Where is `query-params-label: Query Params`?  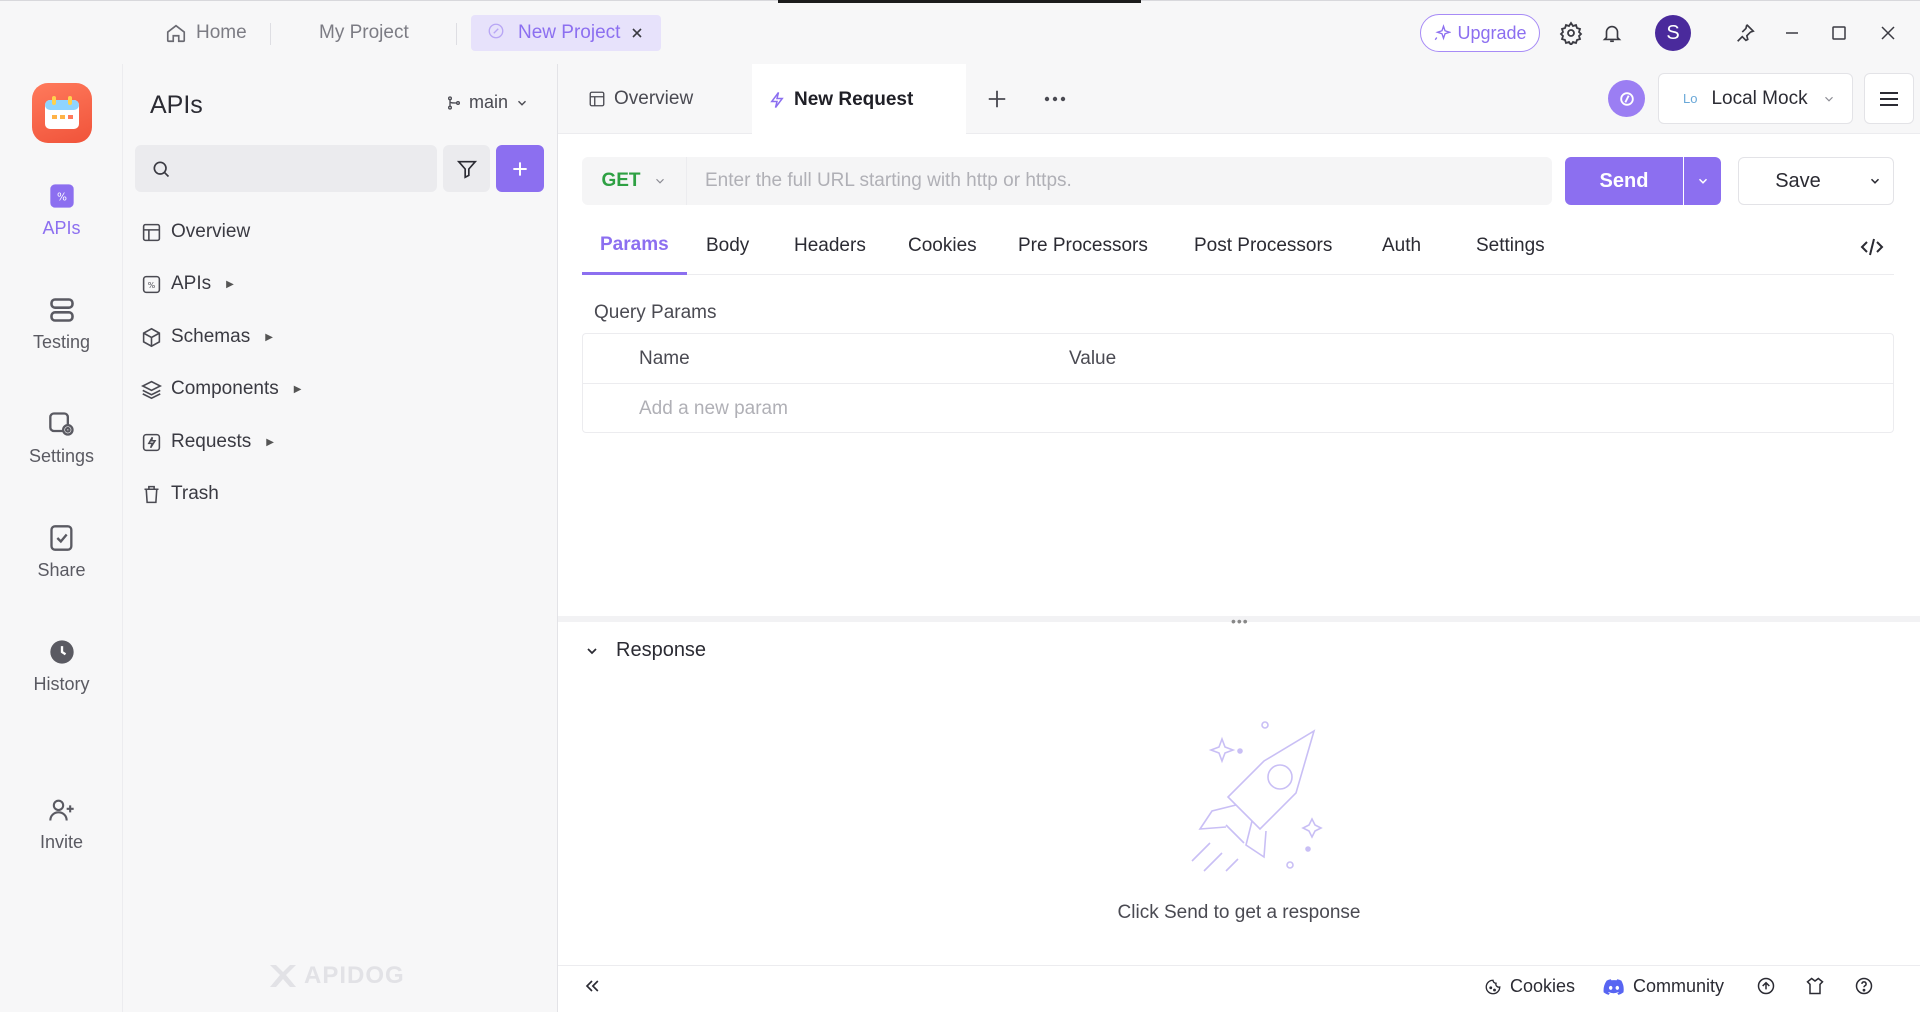
query-params-label: Query Params is located at coordinates (655, 312).